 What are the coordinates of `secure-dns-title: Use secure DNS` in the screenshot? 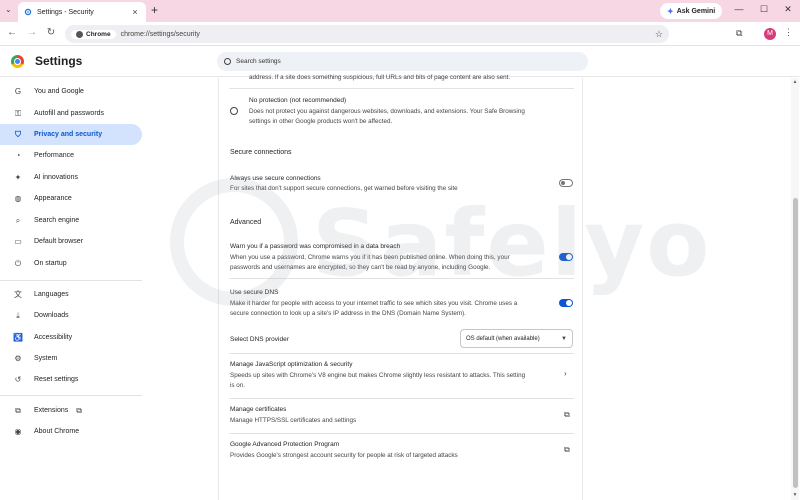 It's located at (254, 292).